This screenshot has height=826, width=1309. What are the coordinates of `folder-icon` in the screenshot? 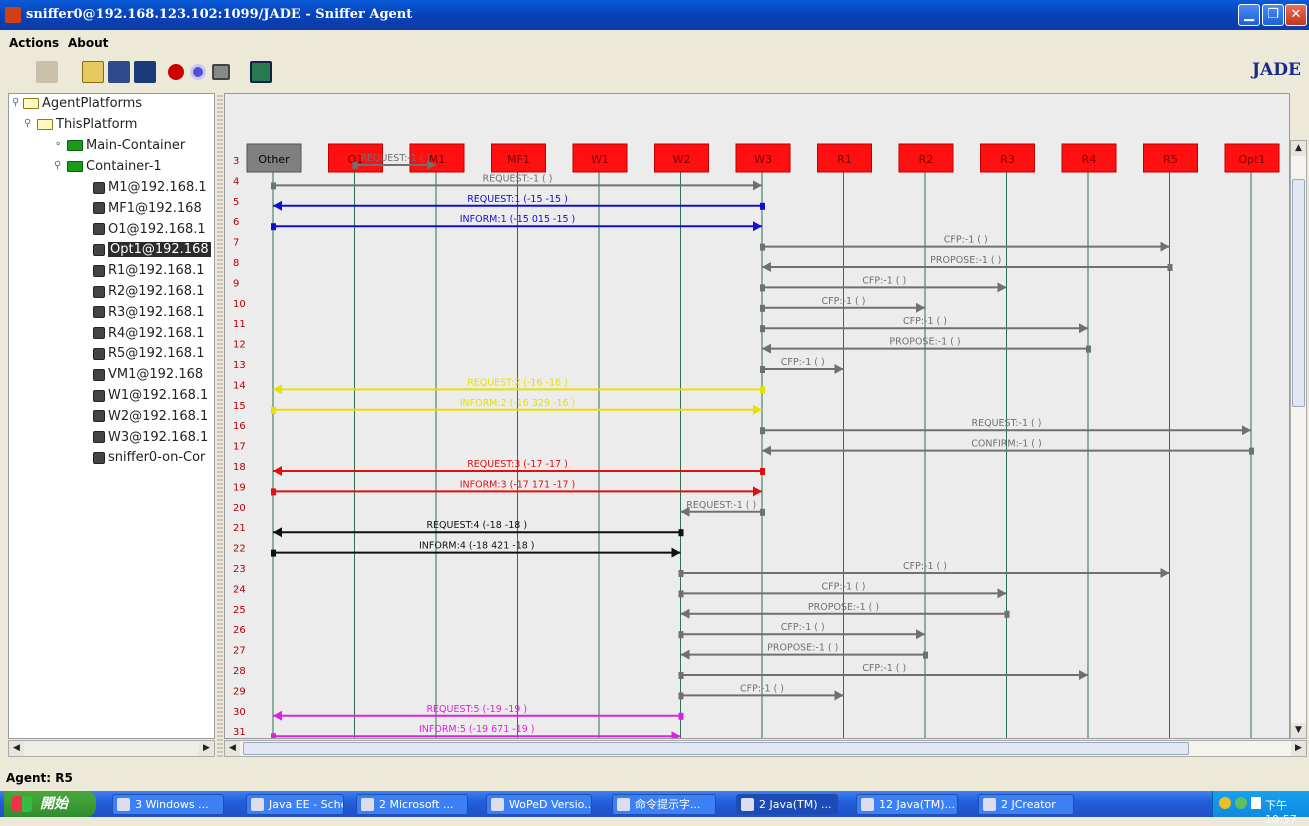 It's located at (31, 103).